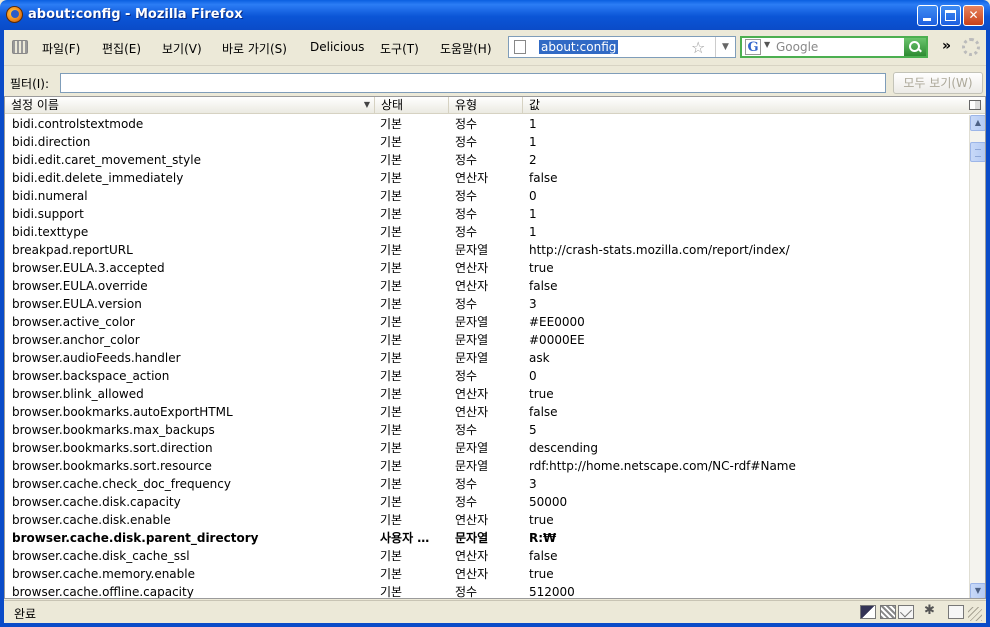 Image resolution: width=990 pixels, height=627 pixels. I want to click on table-row: bidi.texttype 기본 정수 1, so click(487, 232).